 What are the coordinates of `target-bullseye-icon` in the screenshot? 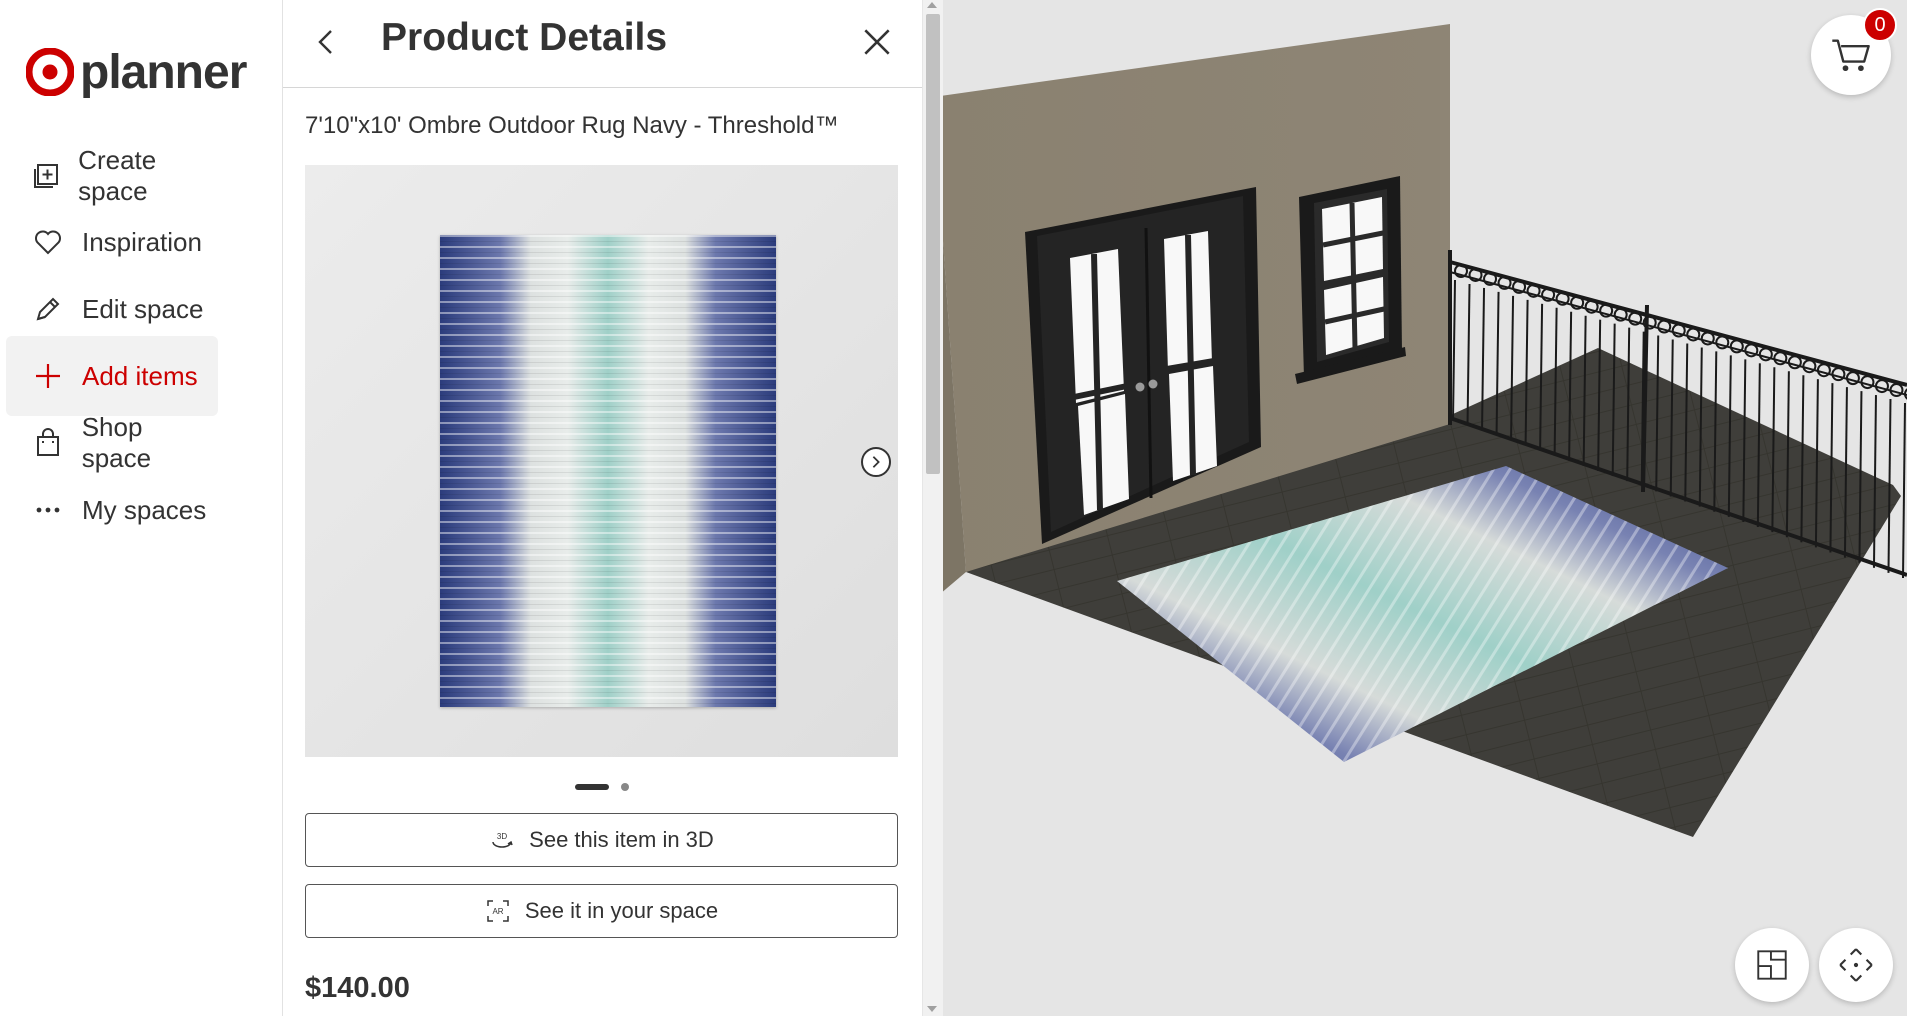 It's located at (50, 72).